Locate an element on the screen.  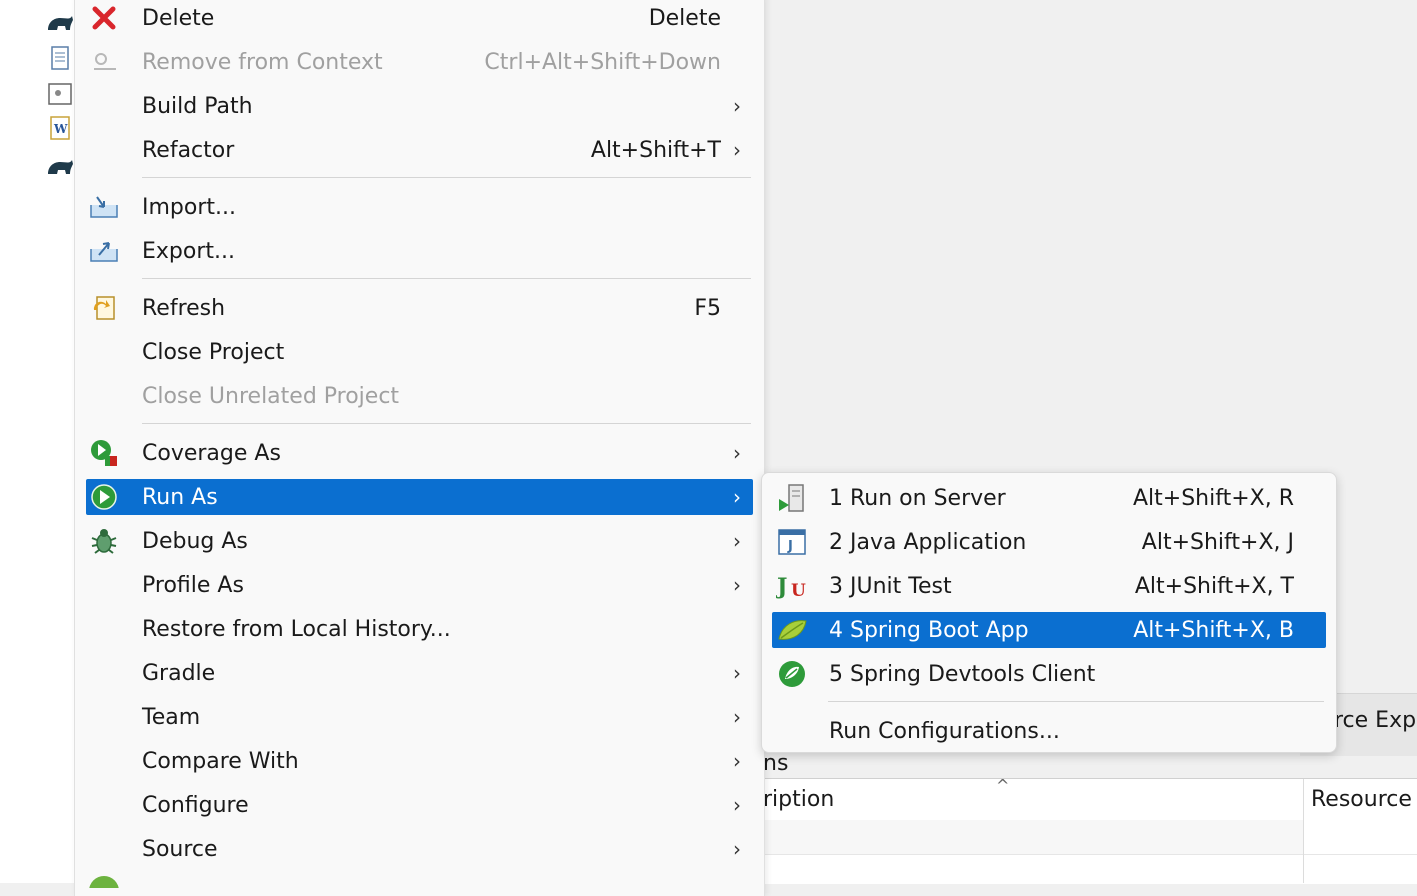
submenu-item-java-application: J 2 Java Application Alt+Shift+X, J is located at coordinates (1049, 542).